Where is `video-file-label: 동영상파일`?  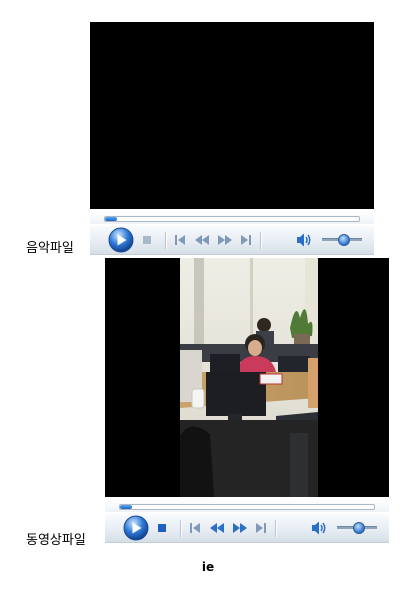
video-file-label: 동영상파일 is located at coordinates (56, 540).